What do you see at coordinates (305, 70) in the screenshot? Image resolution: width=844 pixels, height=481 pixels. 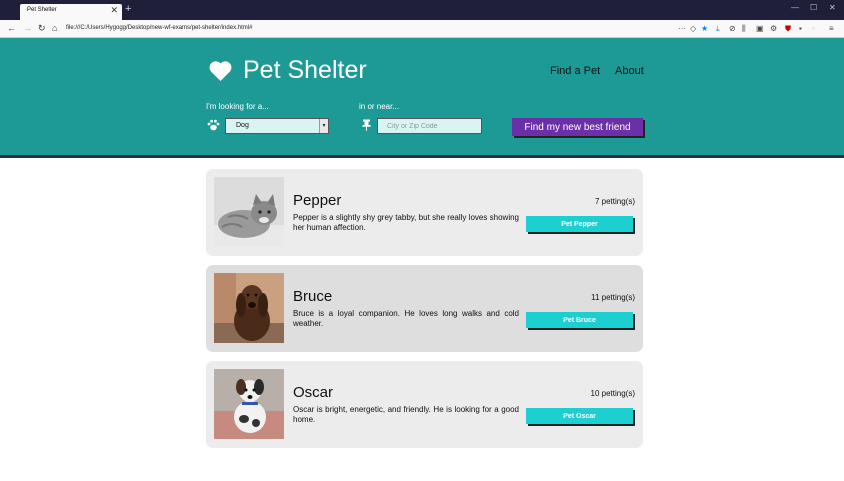 I see `site-title: Pet Shelter` at bounding box center [305, 70].